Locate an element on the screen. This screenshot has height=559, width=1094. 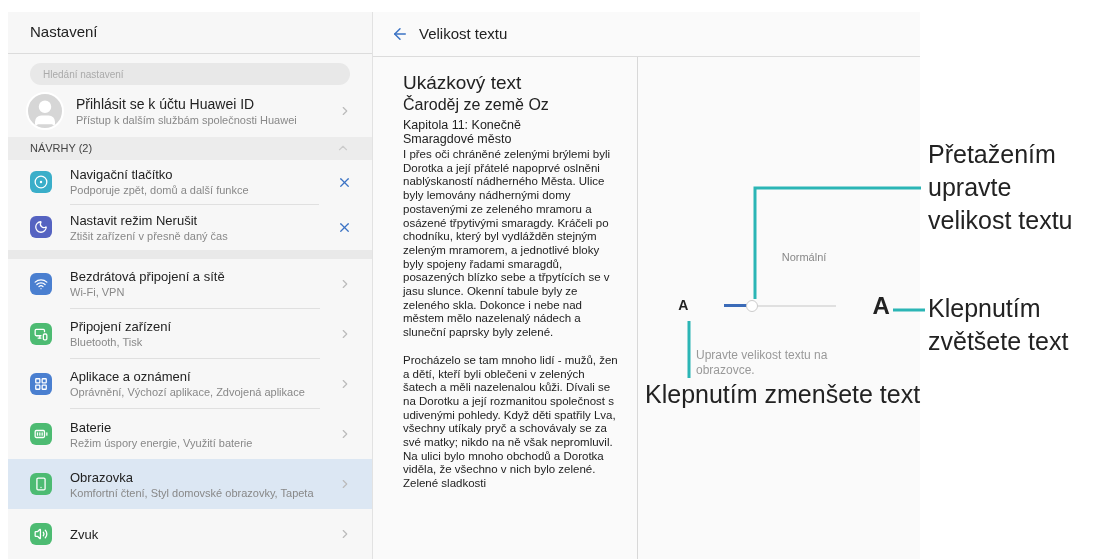
speaker-icon is located at coordinates (41, 534).